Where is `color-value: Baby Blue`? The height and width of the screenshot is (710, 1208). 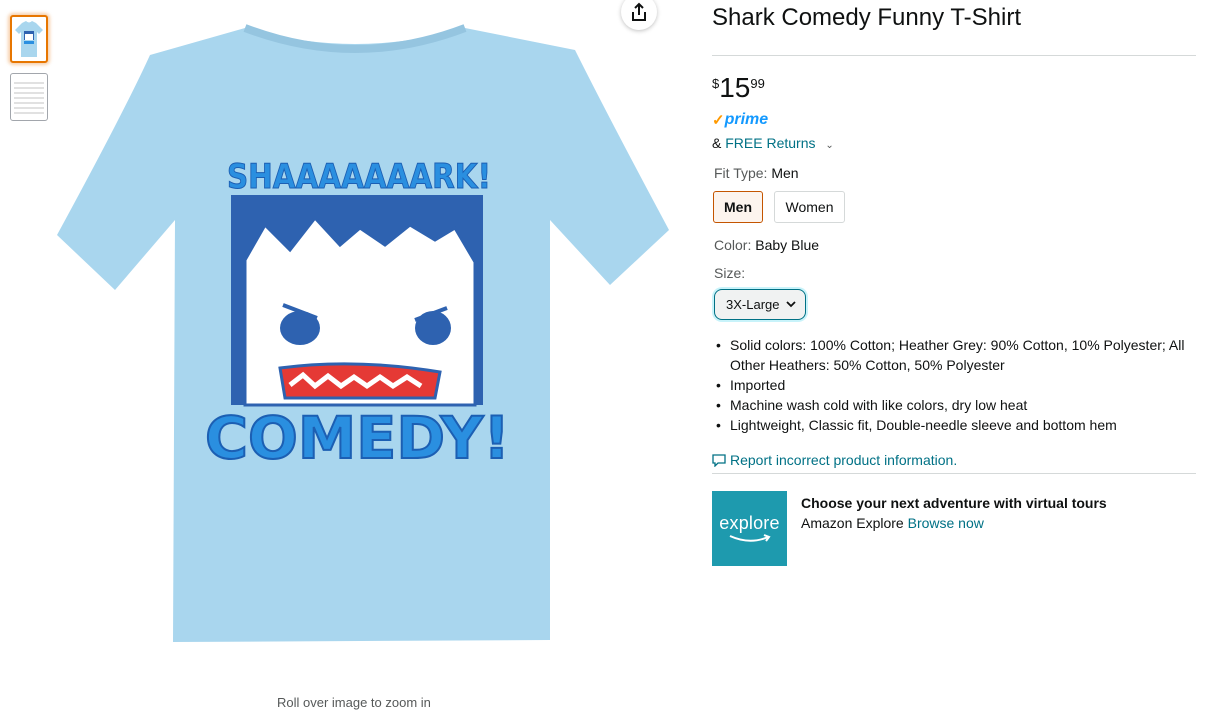
color-value: Baby Blue is located at coordinates (787, 245).